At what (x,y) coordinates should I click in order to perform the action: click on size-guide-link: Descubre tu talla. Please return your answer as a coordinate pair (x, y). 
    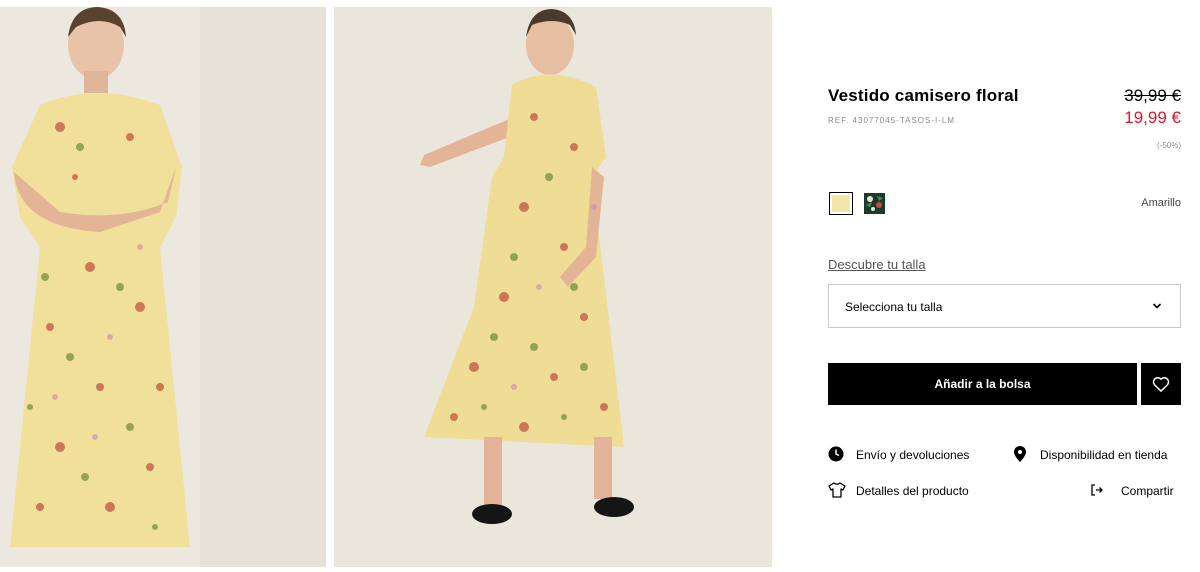
    Looking at the image, I should click on (877, 264).